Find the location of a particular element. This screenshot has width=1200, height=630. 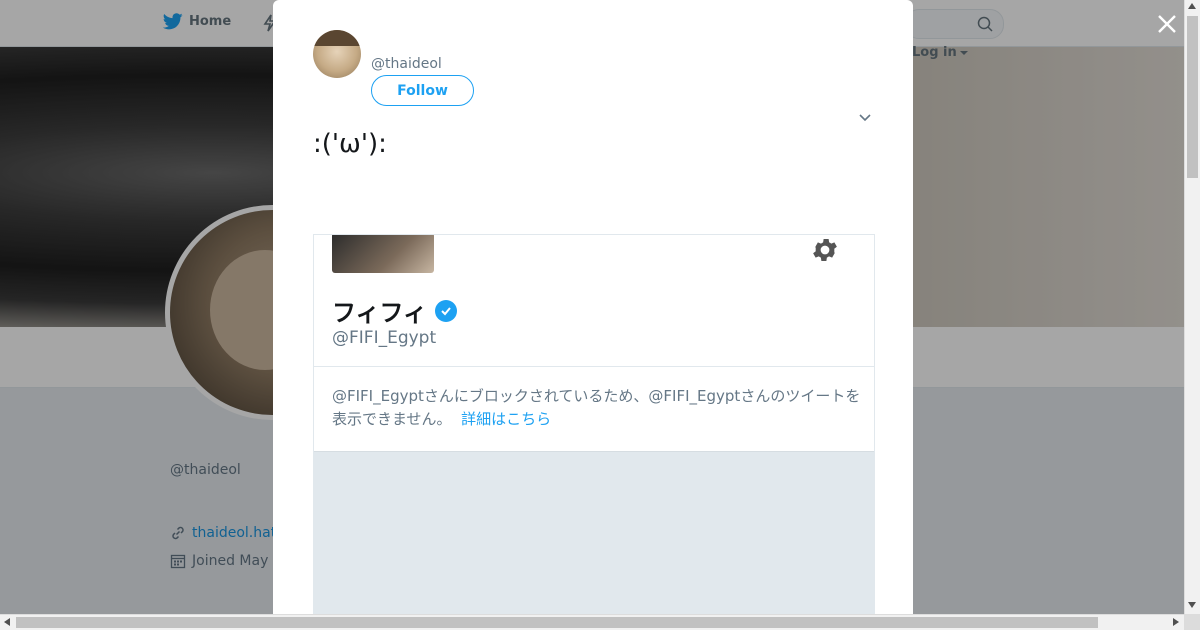

scroll-down-arrow-icon is located at coordinates (1192, 605).